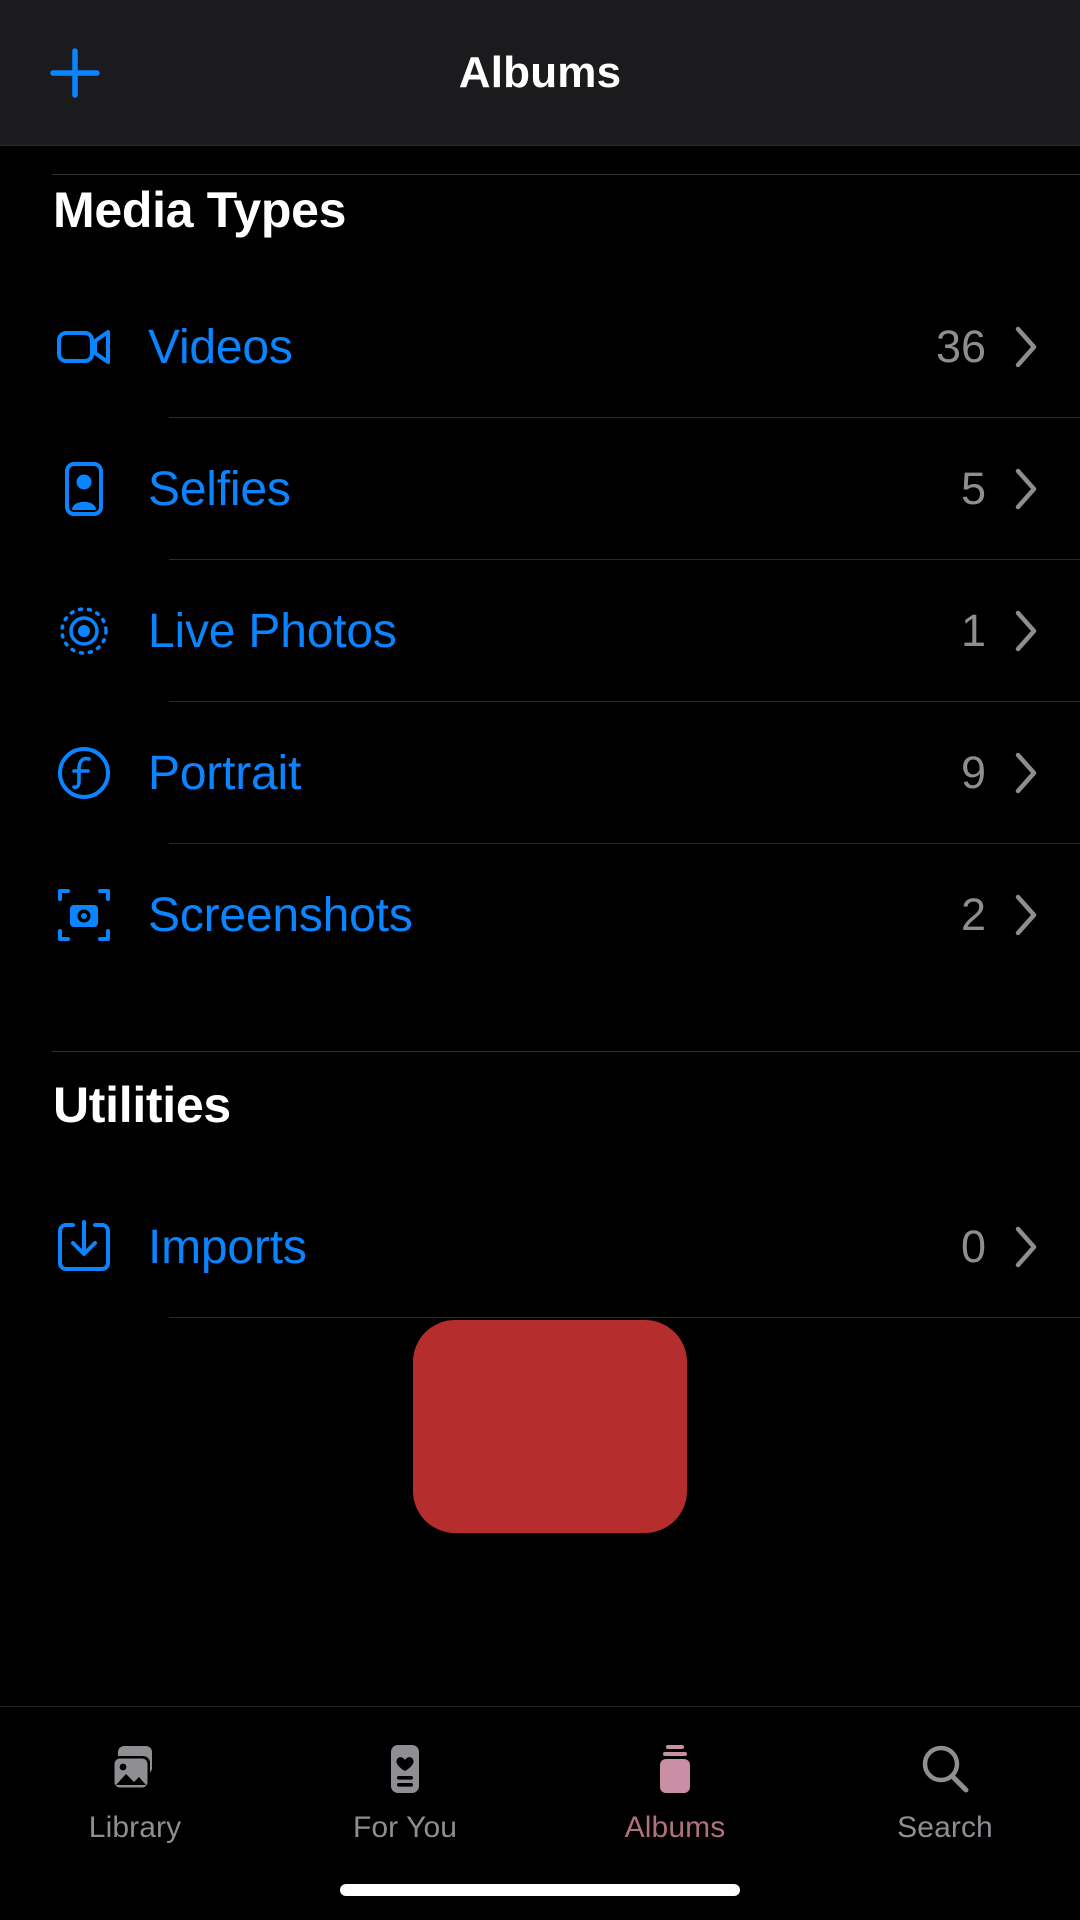  Describe the element at coordinates (84, 915) in the screenshot. I see `camera-viewfinder-icon` at that location.